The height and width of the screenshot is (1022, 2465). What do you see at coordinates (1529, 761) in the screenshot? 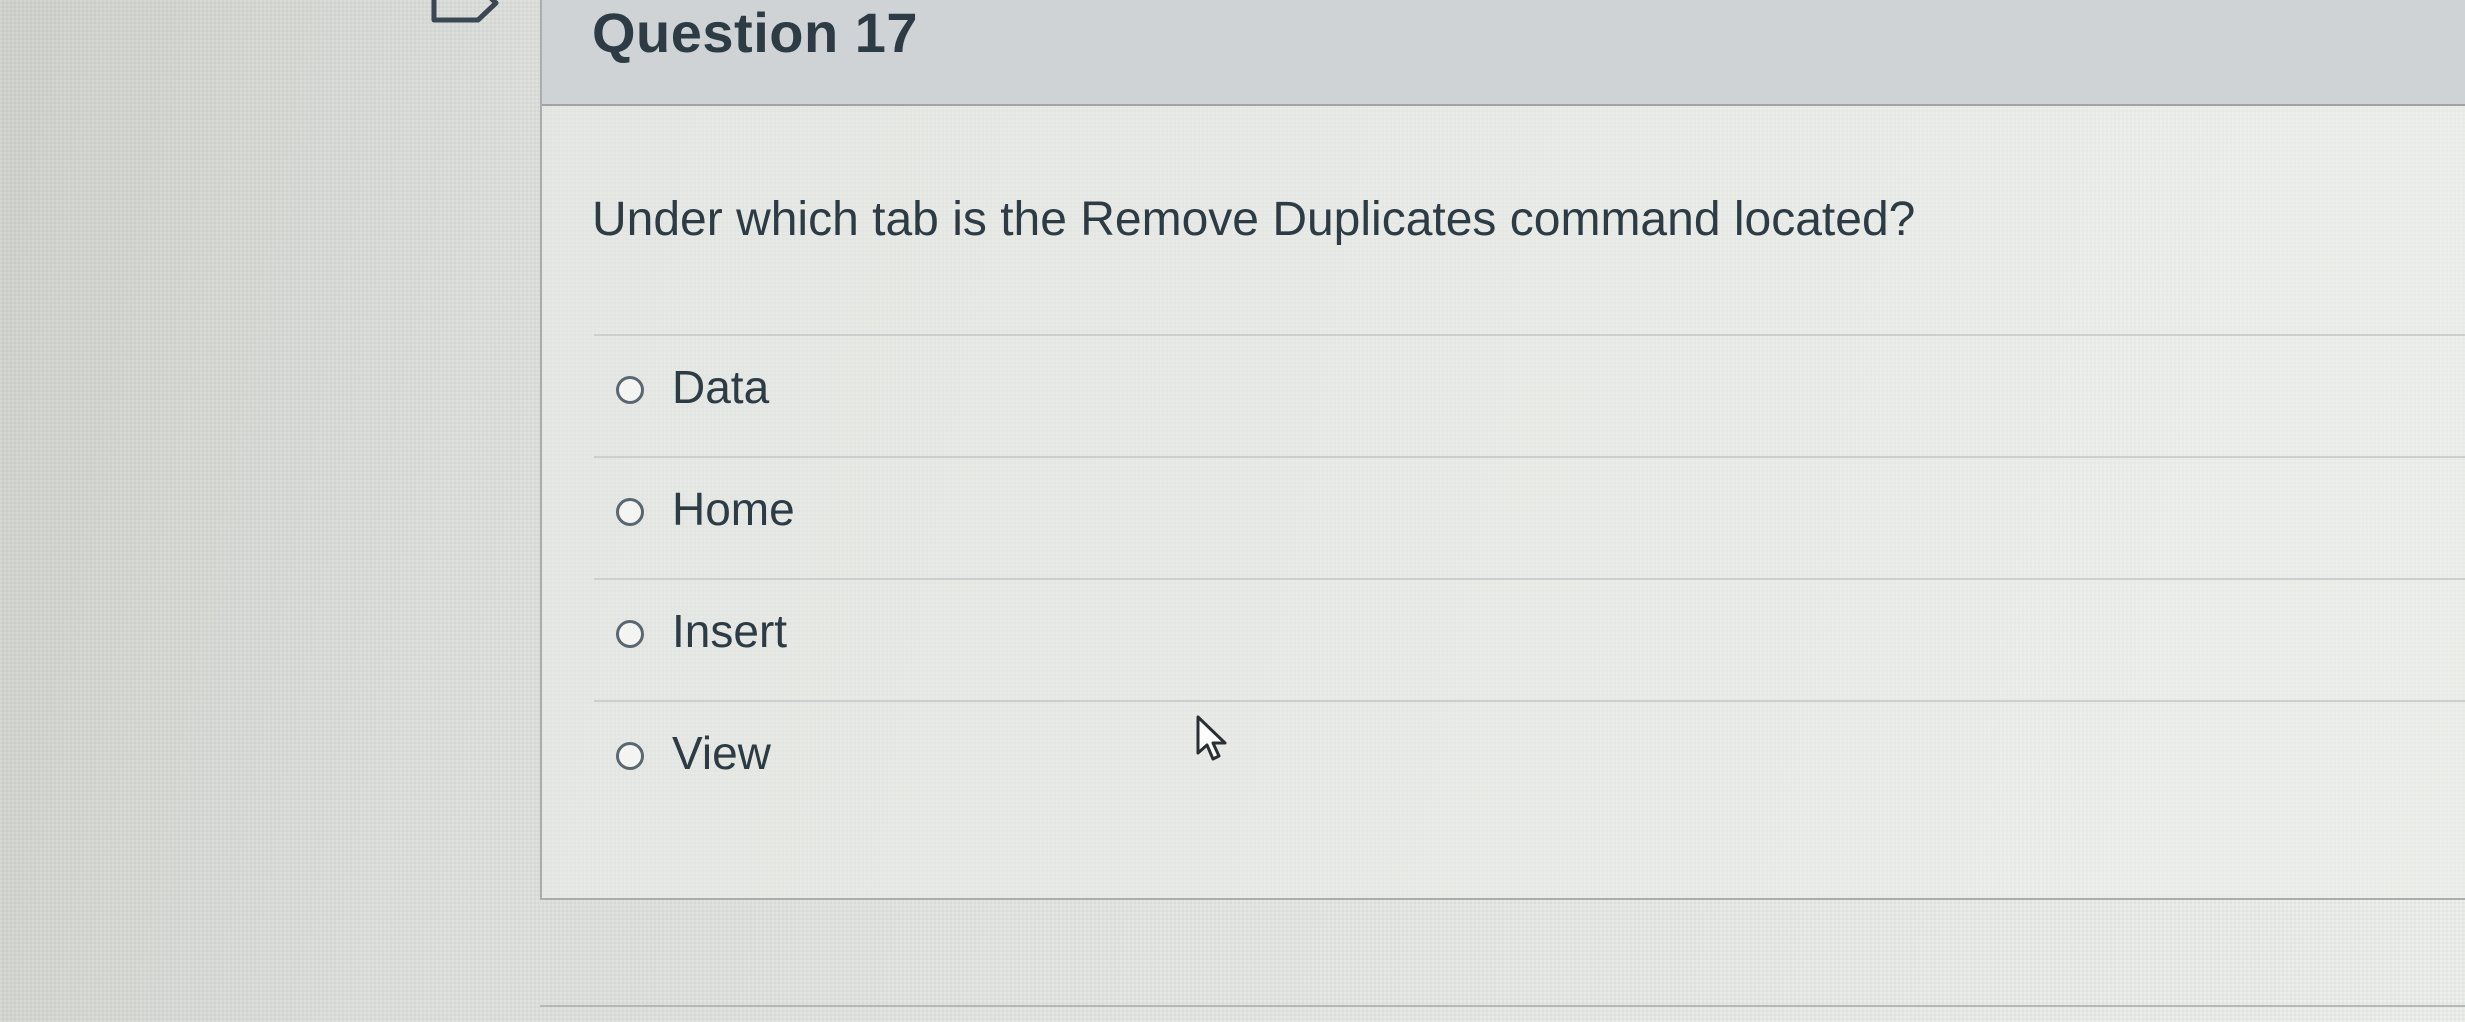
I see `answer-option-view: View` at bounding box center [1529, 761].